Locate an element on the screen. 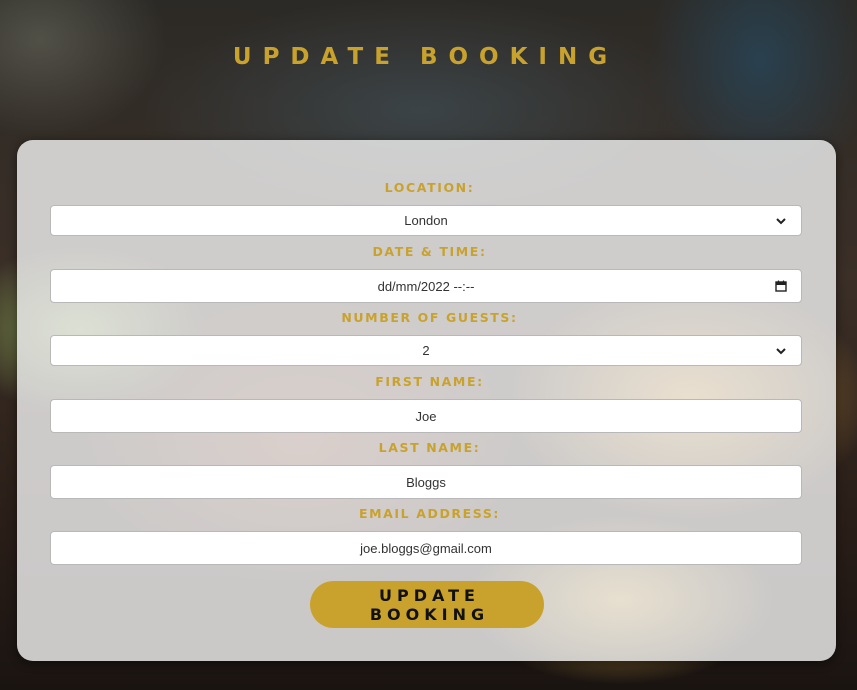  location-value: London is located at coordinates (426, 220).